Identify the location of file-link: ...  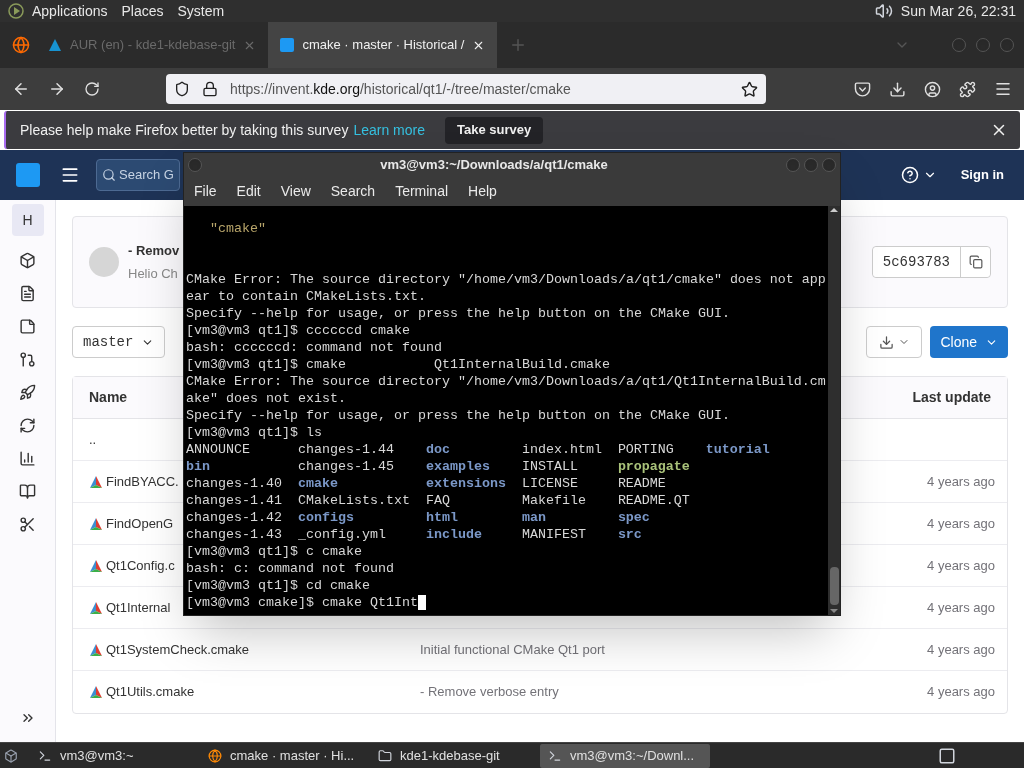
(93, 439).